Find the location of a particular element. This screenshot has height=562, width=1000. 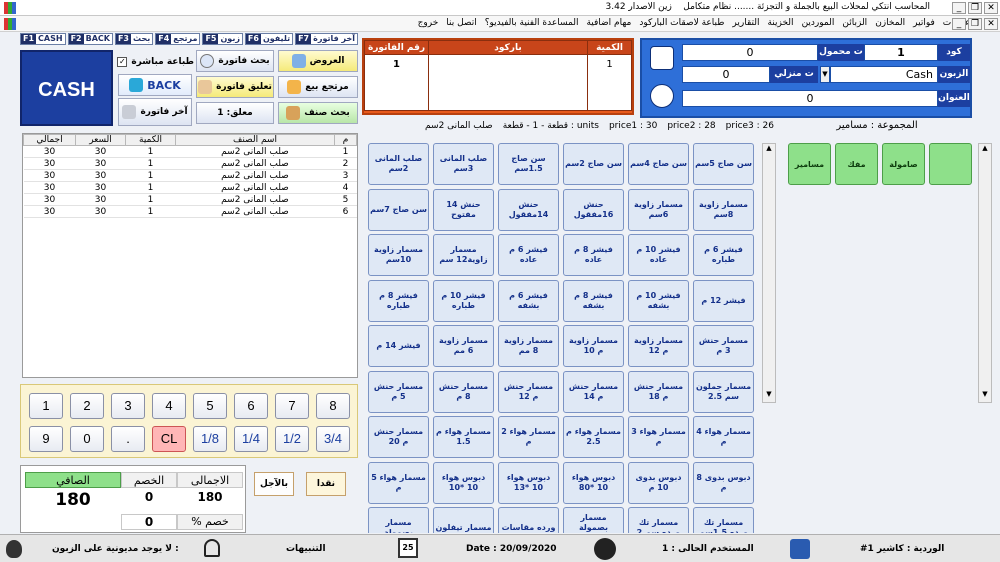

fkey-f5: F5 زبون is located at coordinates (222, 39).